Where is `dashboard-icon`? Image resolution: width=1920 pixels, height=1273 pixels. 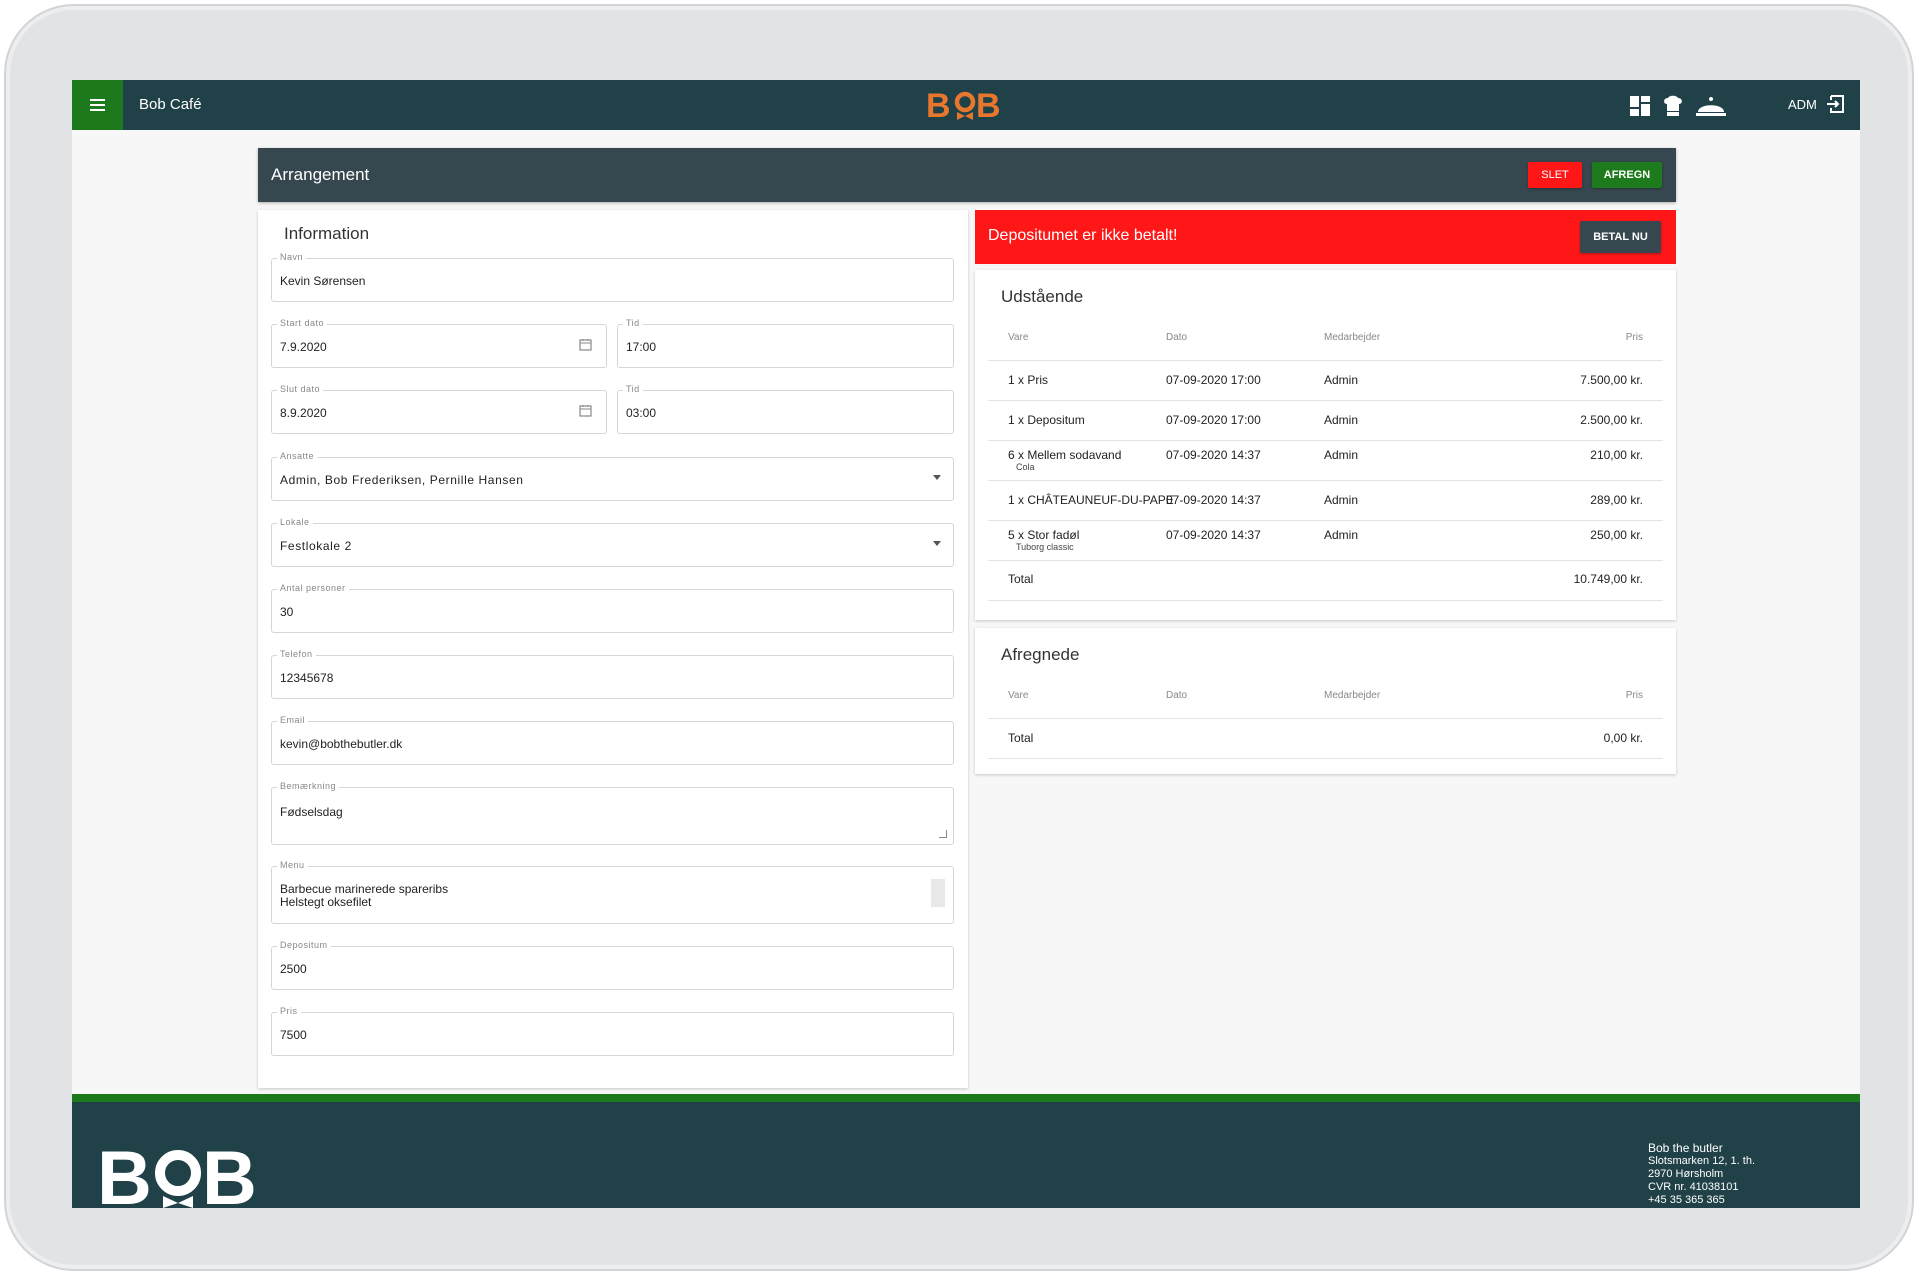 dashboard-icon is located at coordinates (1640, 108).